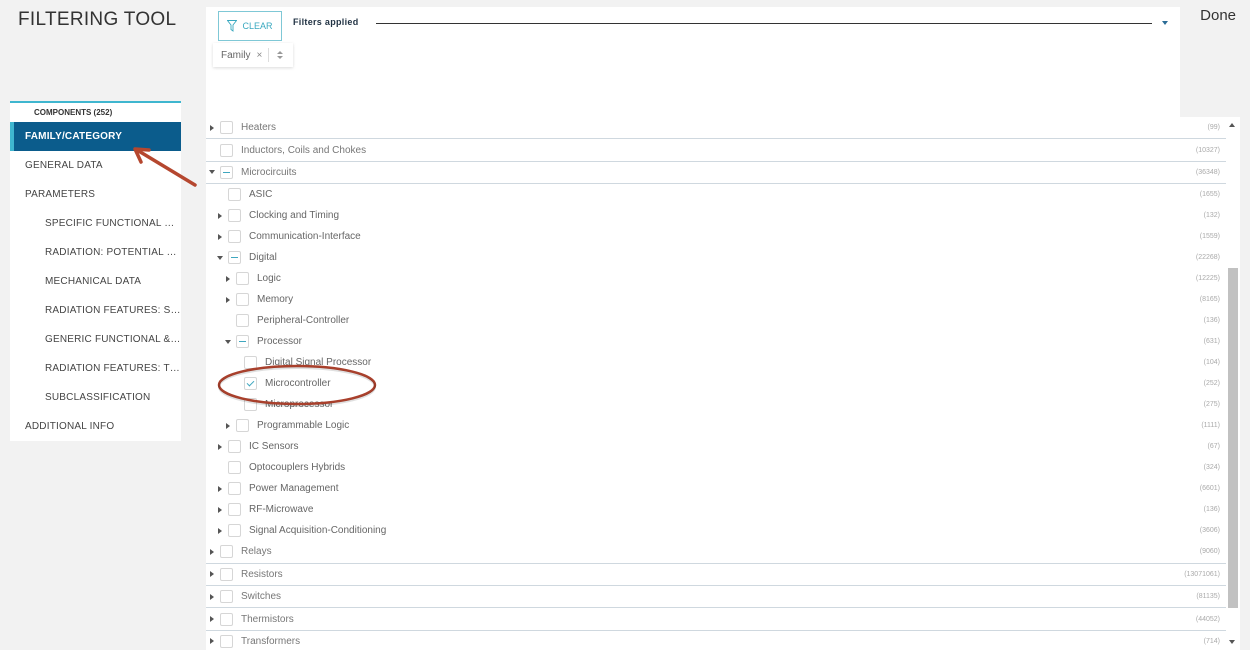 This screenshot has height=650, width=1250. Describe the element at coordinates (303, 320) in the screenshot. I see `tree-row-label: Peripheral-Controller` at that location.